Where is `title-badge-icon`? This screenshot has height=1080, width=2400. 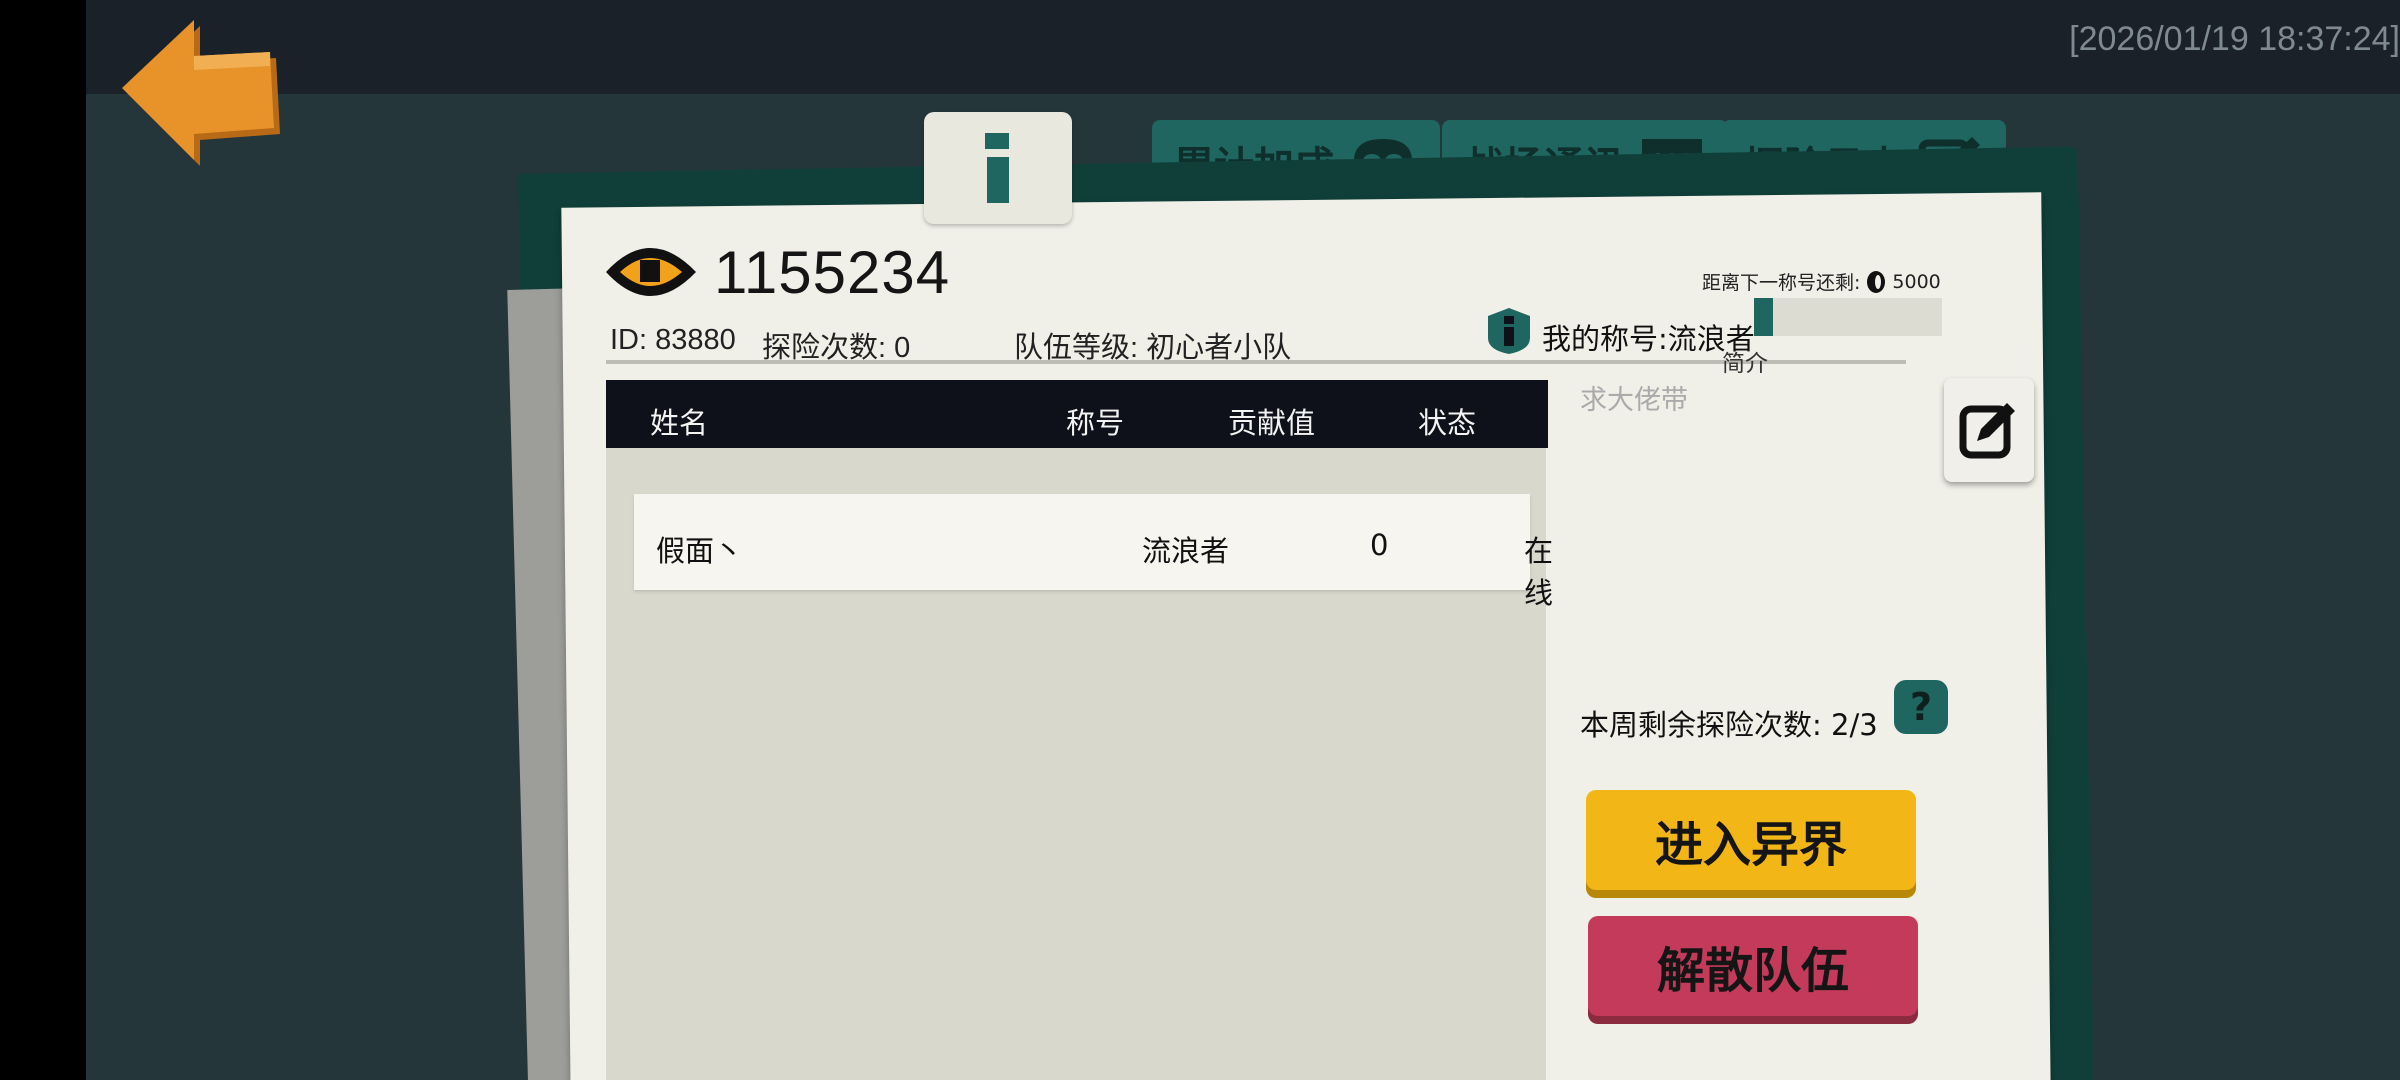 title-badge-icon is located at coordinates (1509, 331).